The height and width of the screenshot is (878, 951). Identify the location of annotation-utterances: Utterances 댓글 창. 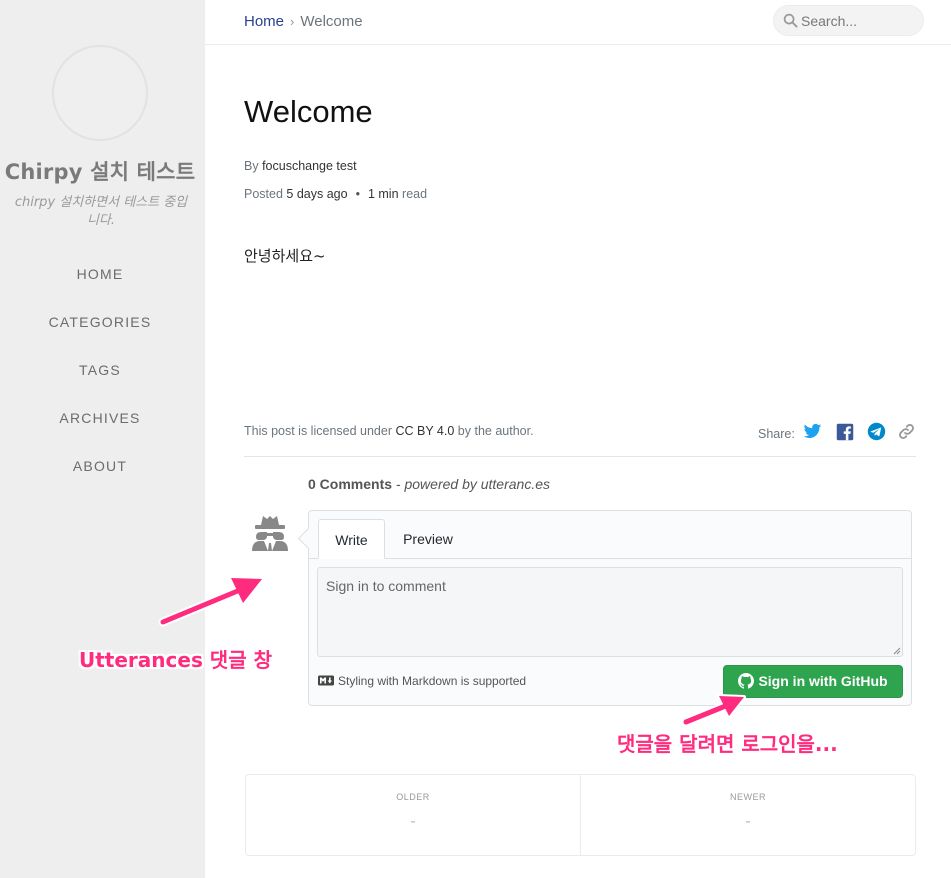
(175, 660).